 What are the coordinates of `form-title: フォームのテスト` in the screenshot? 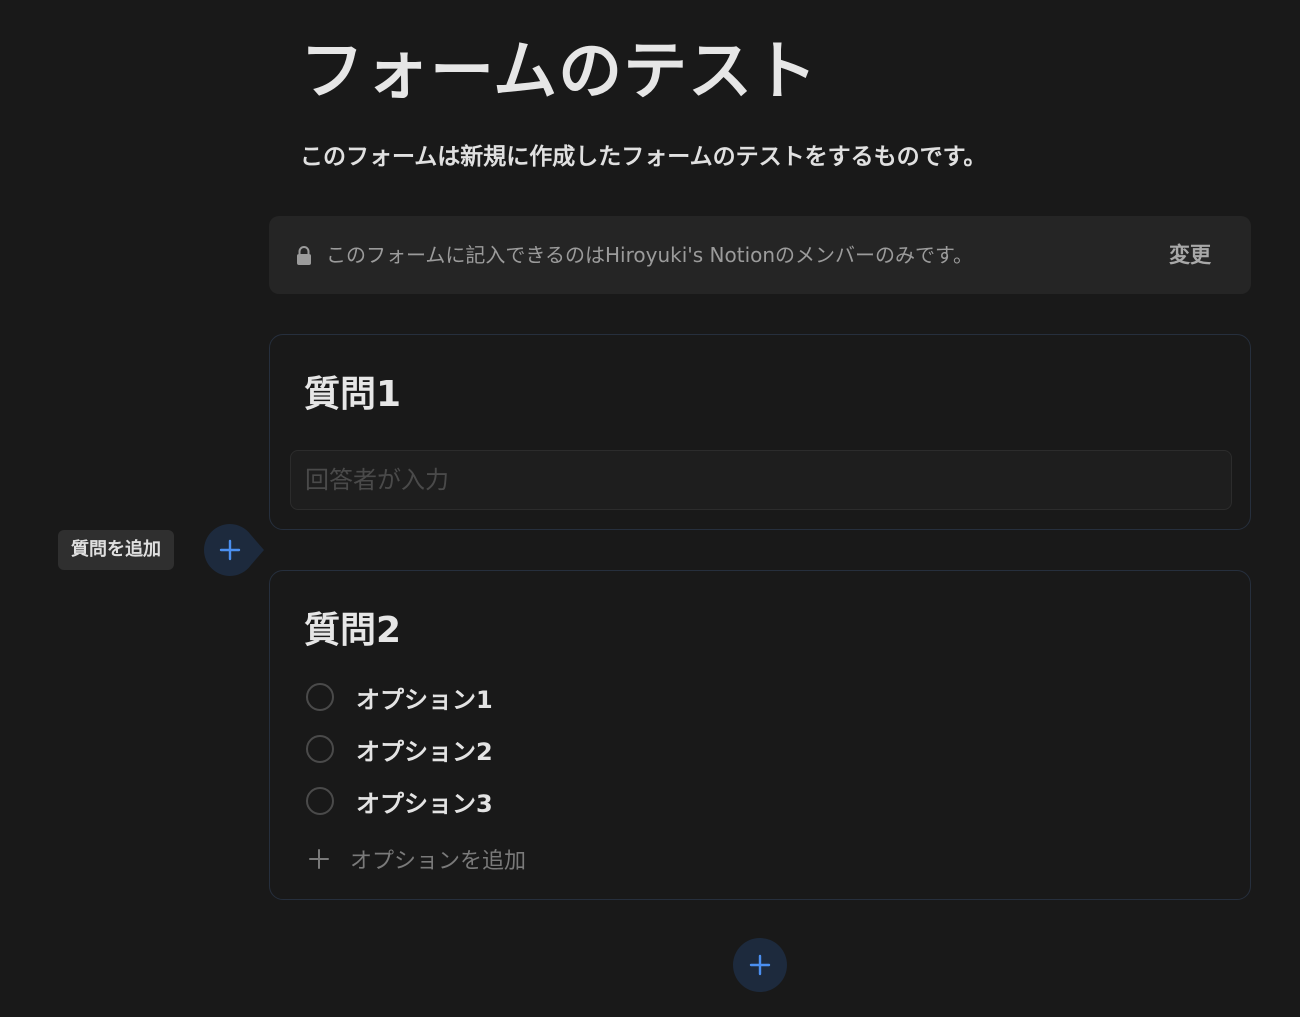 It's located at (559, 72).